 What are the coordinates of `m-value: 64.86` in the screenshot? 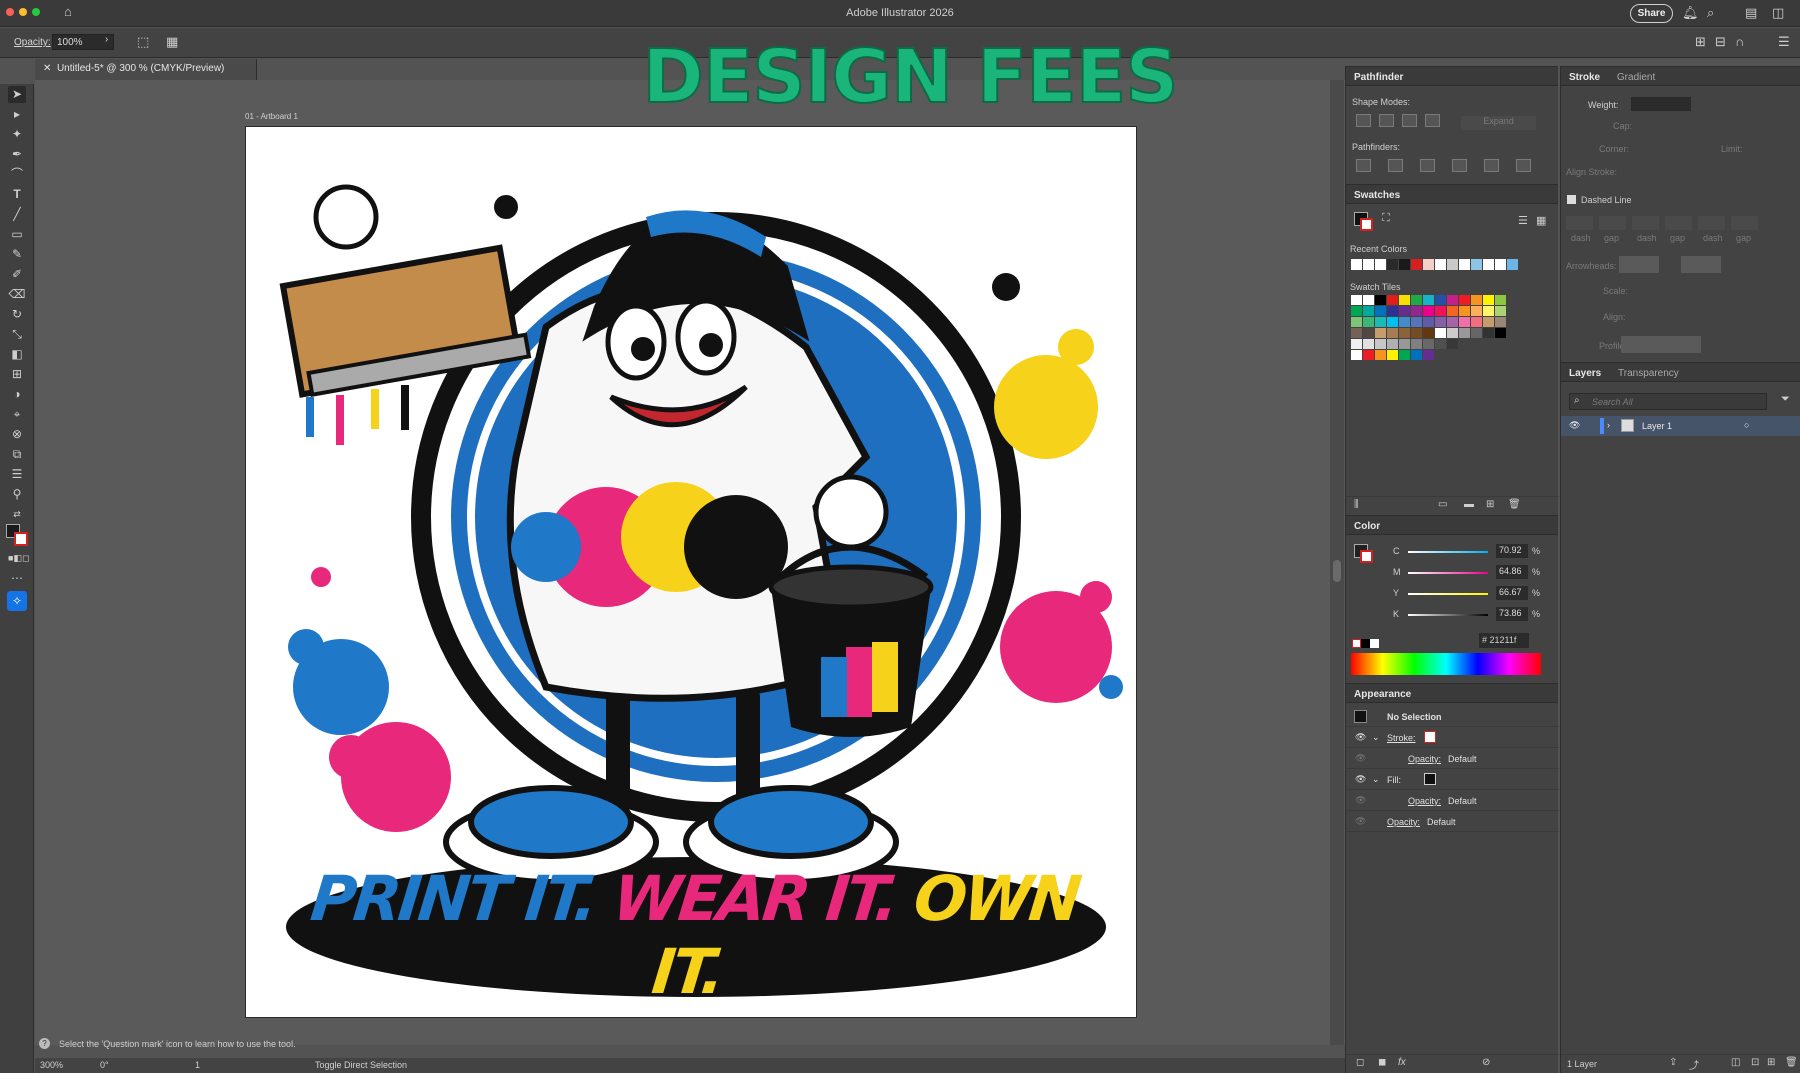 It's located at (1512, 572).